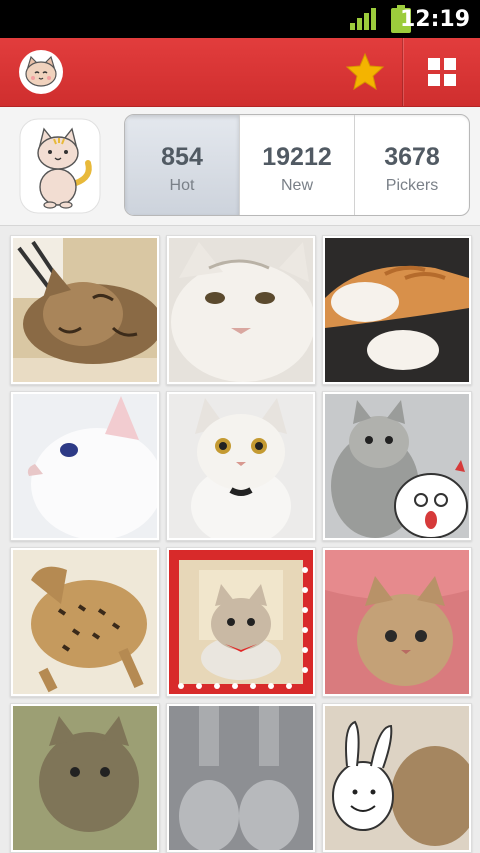 The height and width of the screenshot is (853, 480). Describe the element at coordinates (182, 185) in the screenshot. I see `stat-label: Hot` at that location.